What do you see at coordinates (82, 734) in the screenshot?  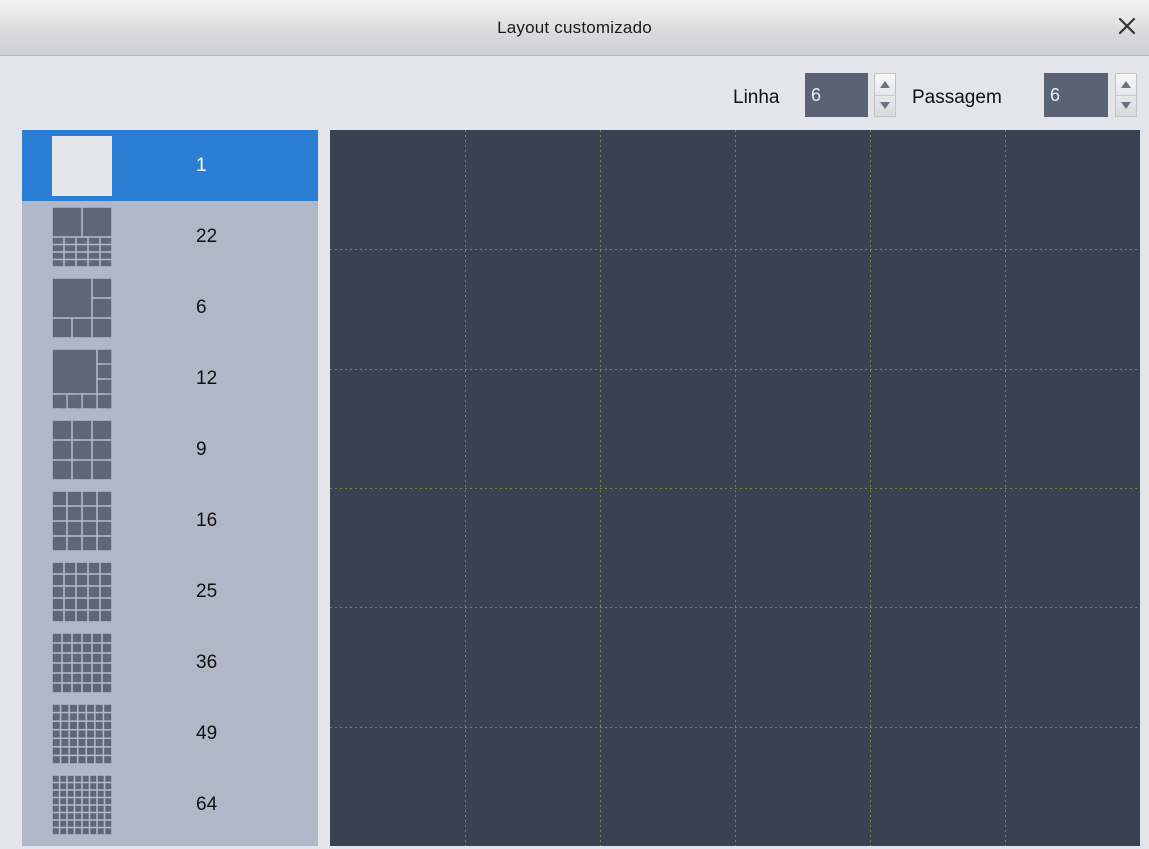 I see `layout-49-icon` at bounding box center [82, 734].